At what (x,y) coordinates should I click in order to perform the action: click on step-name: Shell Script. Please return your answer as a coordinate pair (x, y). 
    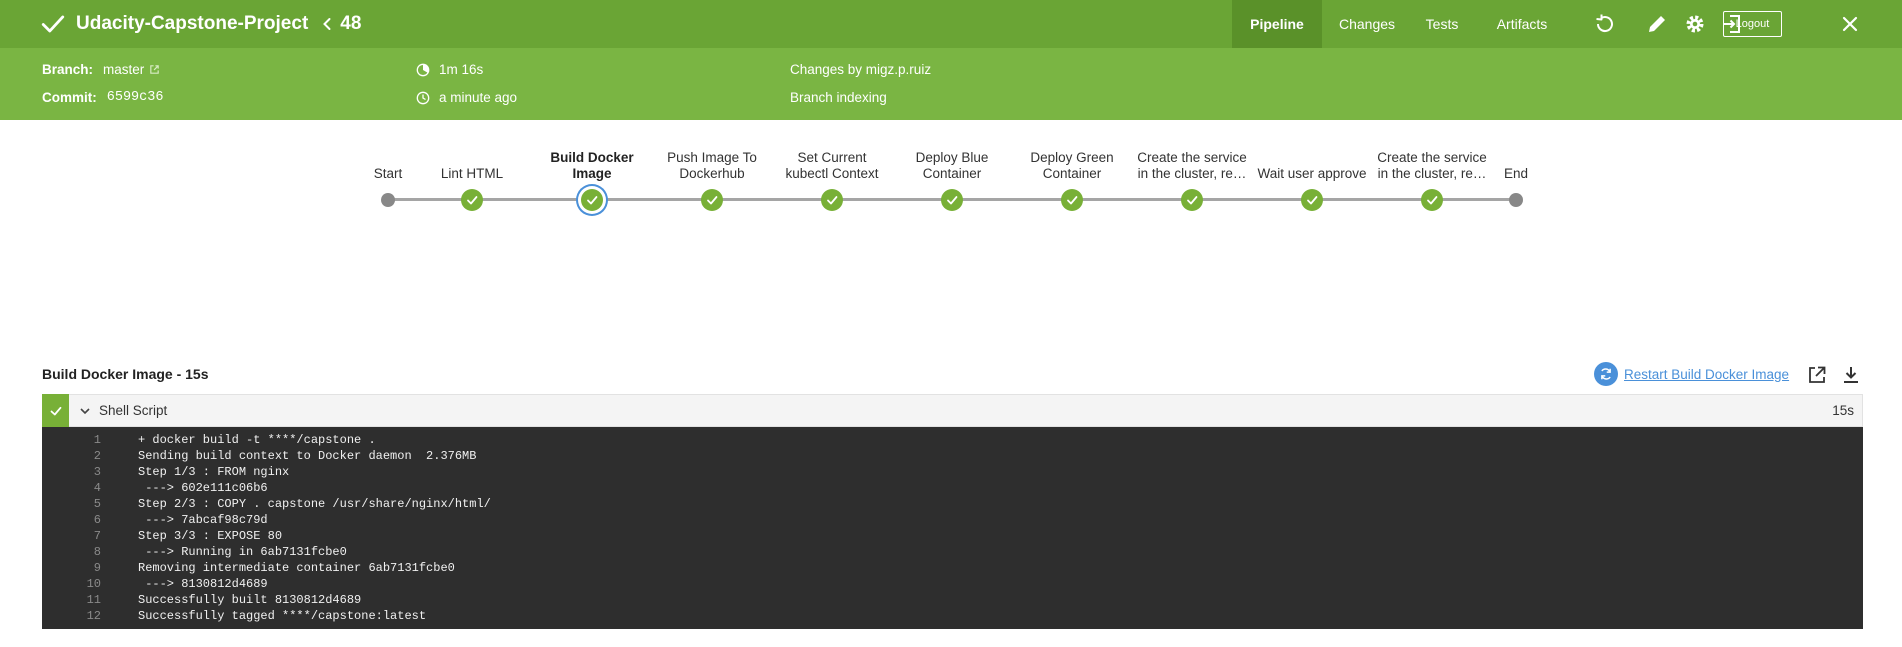
    Looking at the image, I should click on (133, 410).